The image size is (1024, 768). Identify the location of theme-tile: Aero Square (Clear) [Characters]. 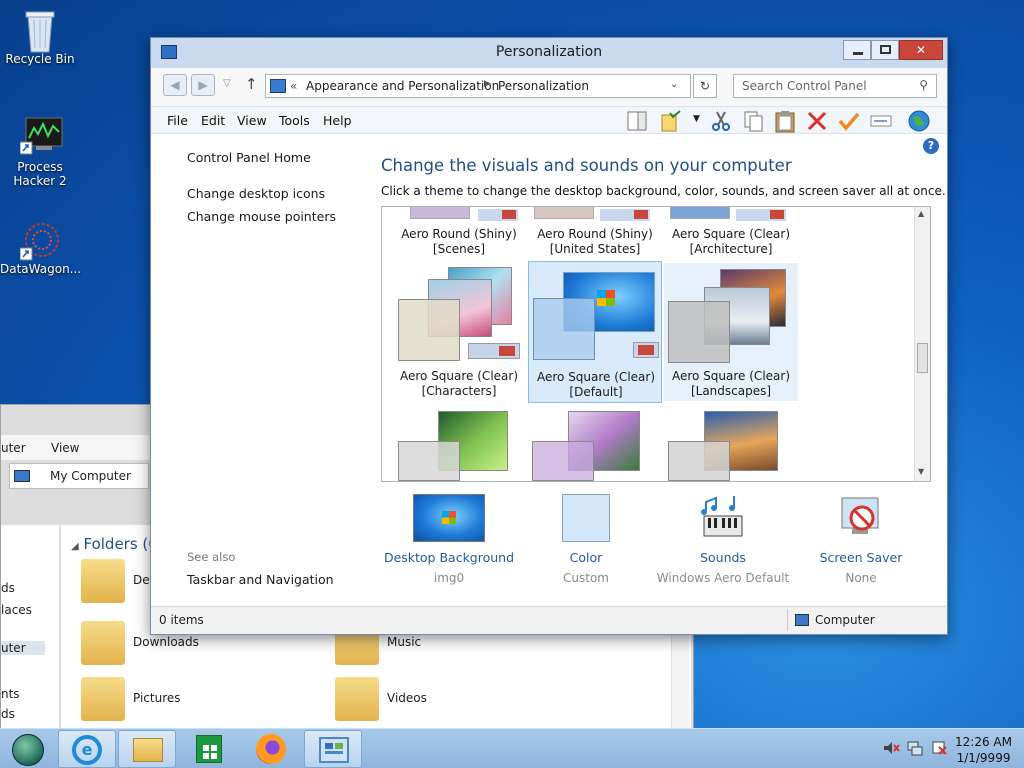
(459, 332).